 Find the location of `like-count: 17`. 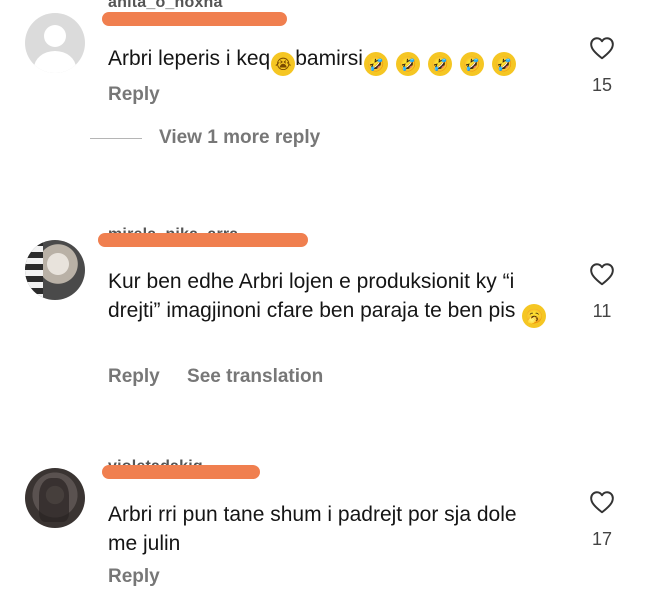

like-count: 17 is located at coordinates (602, 539).